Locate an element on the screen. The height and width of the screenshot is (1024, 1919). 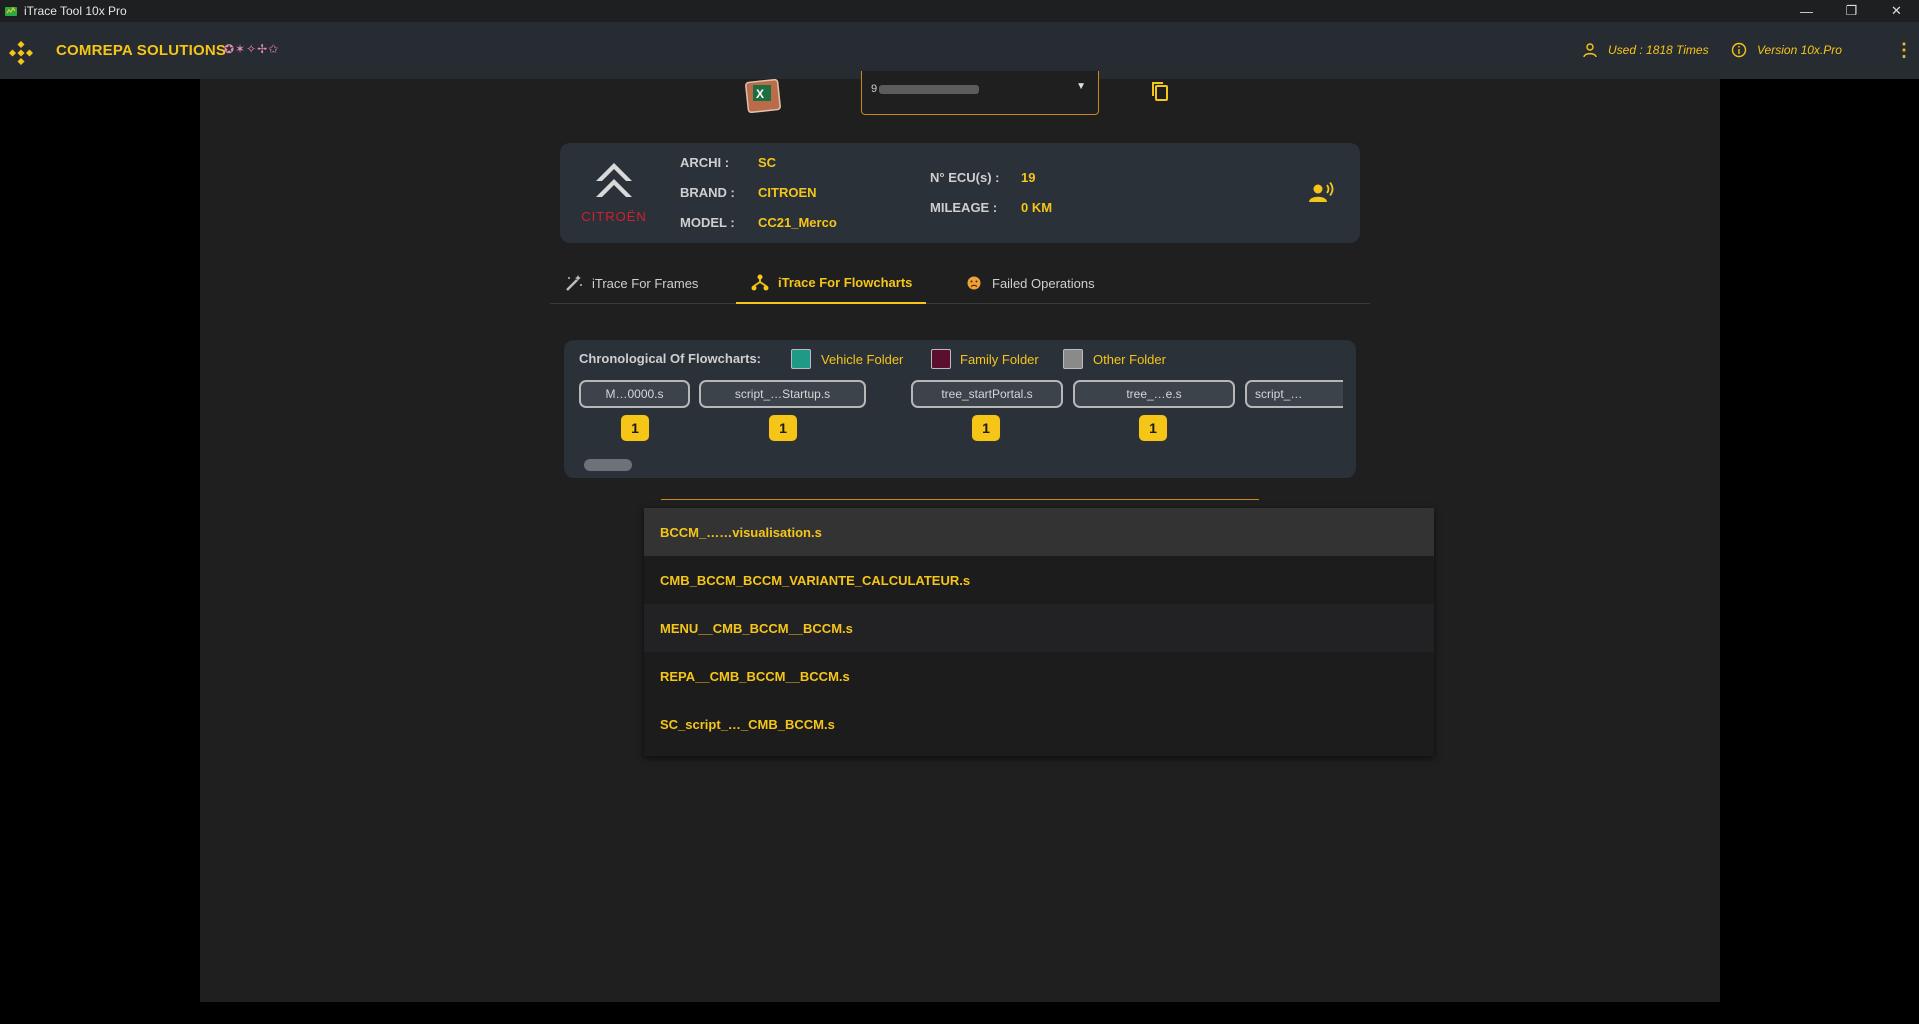
brand-logo-icon is located at coordinates (21, 53).